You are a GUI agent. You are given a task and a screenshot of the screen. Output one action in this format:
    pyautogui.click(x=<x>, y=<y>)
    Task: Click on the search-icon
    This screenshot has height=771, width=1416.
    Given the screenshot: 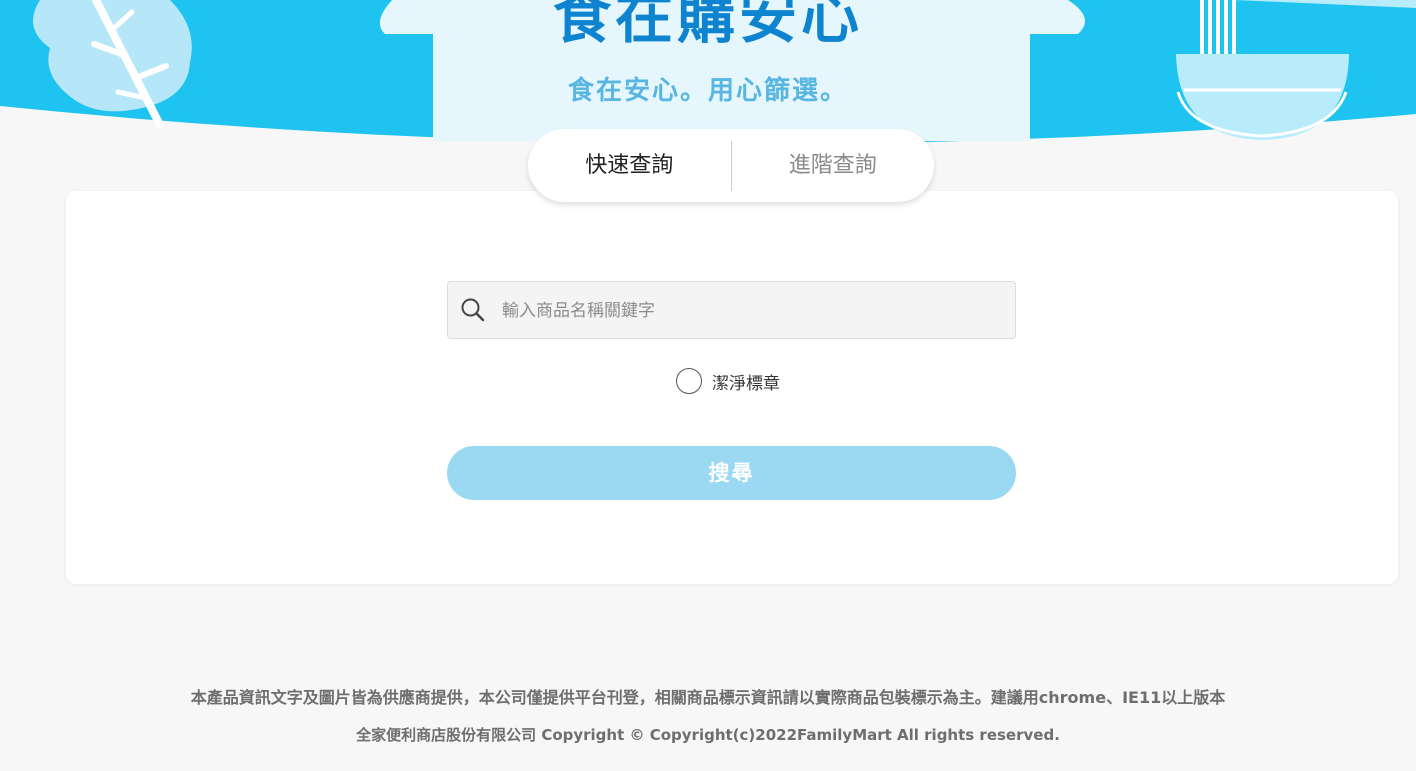 What is the action you would take?
    pyautogui.click(x=473, y=310)
    